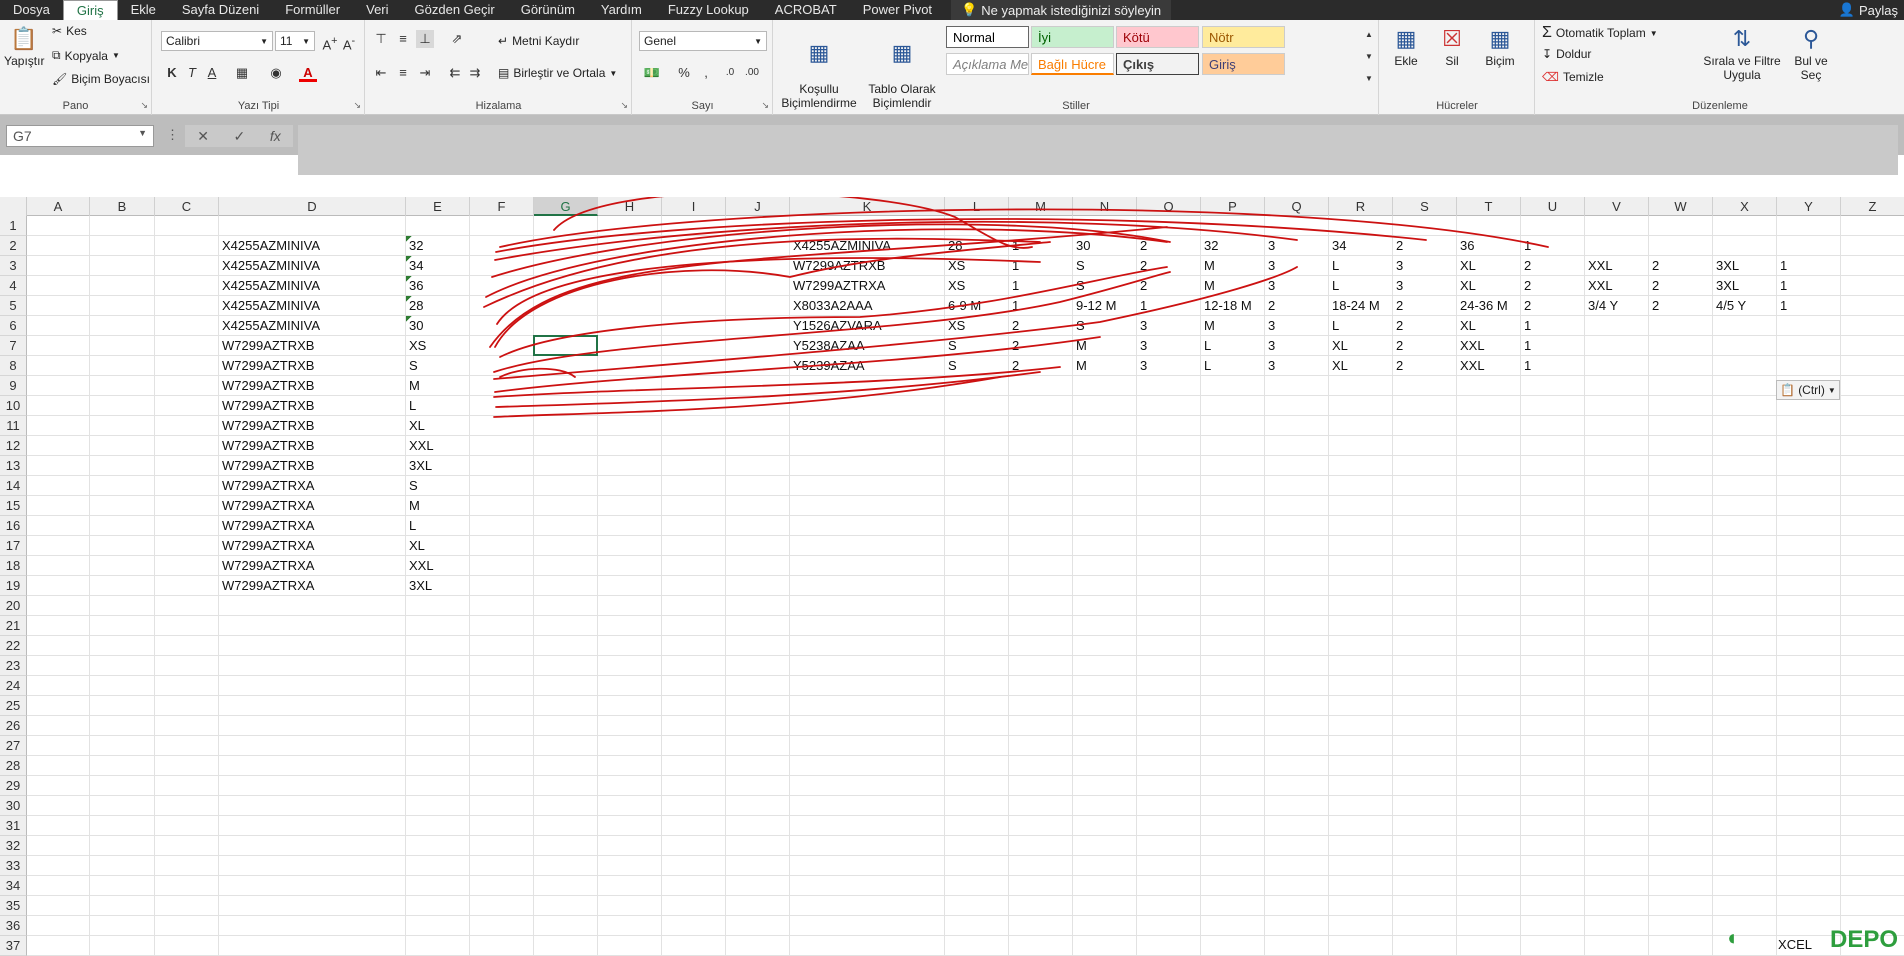  I want to click on row-header: 11, so click(13, 426).